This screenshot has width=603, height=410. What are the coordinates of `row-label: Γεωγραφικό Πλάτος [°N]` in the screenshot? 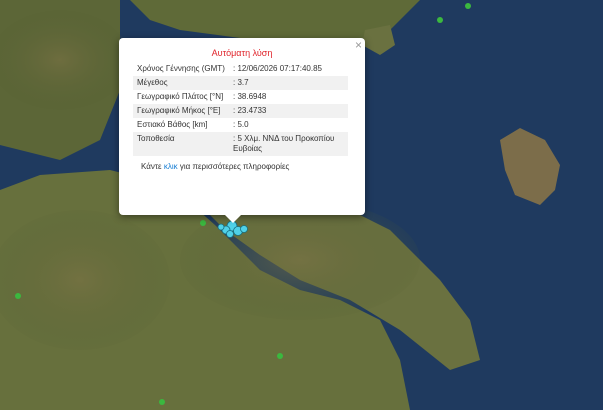 It's located at (180, 96).